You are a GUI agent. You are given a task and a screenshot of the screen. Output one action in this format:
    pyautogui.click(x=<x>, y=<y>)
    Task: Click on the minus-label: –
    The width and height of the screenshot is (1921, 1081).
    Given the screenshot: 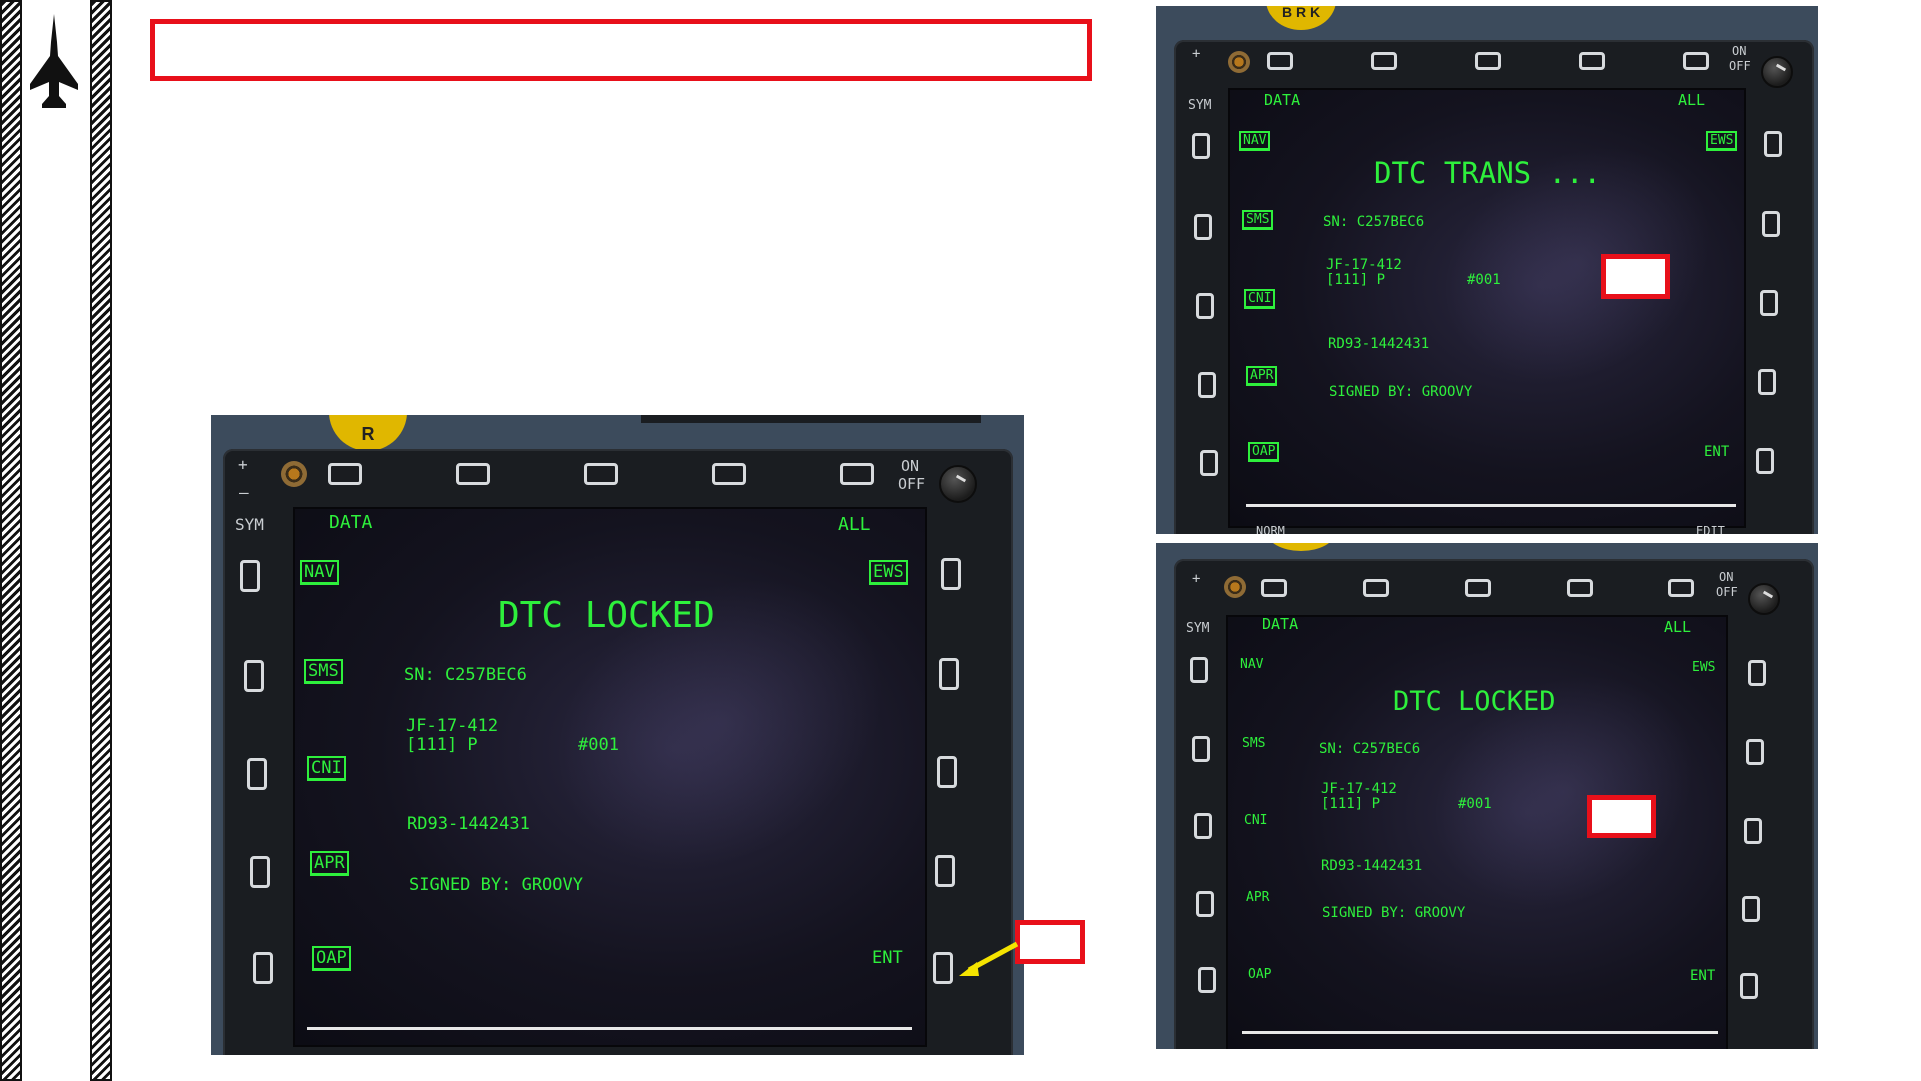 What is the action you would take?
    pyautogui.click(x=244, y=492)
    